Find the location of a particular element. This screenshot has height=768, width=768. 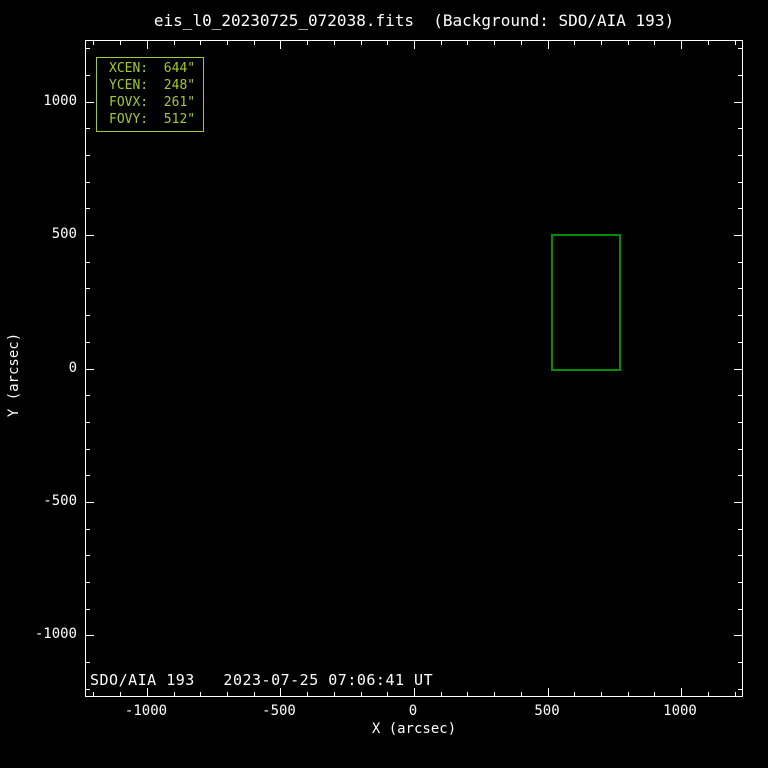

fov-rectangle is located at coordinates (586, 302).